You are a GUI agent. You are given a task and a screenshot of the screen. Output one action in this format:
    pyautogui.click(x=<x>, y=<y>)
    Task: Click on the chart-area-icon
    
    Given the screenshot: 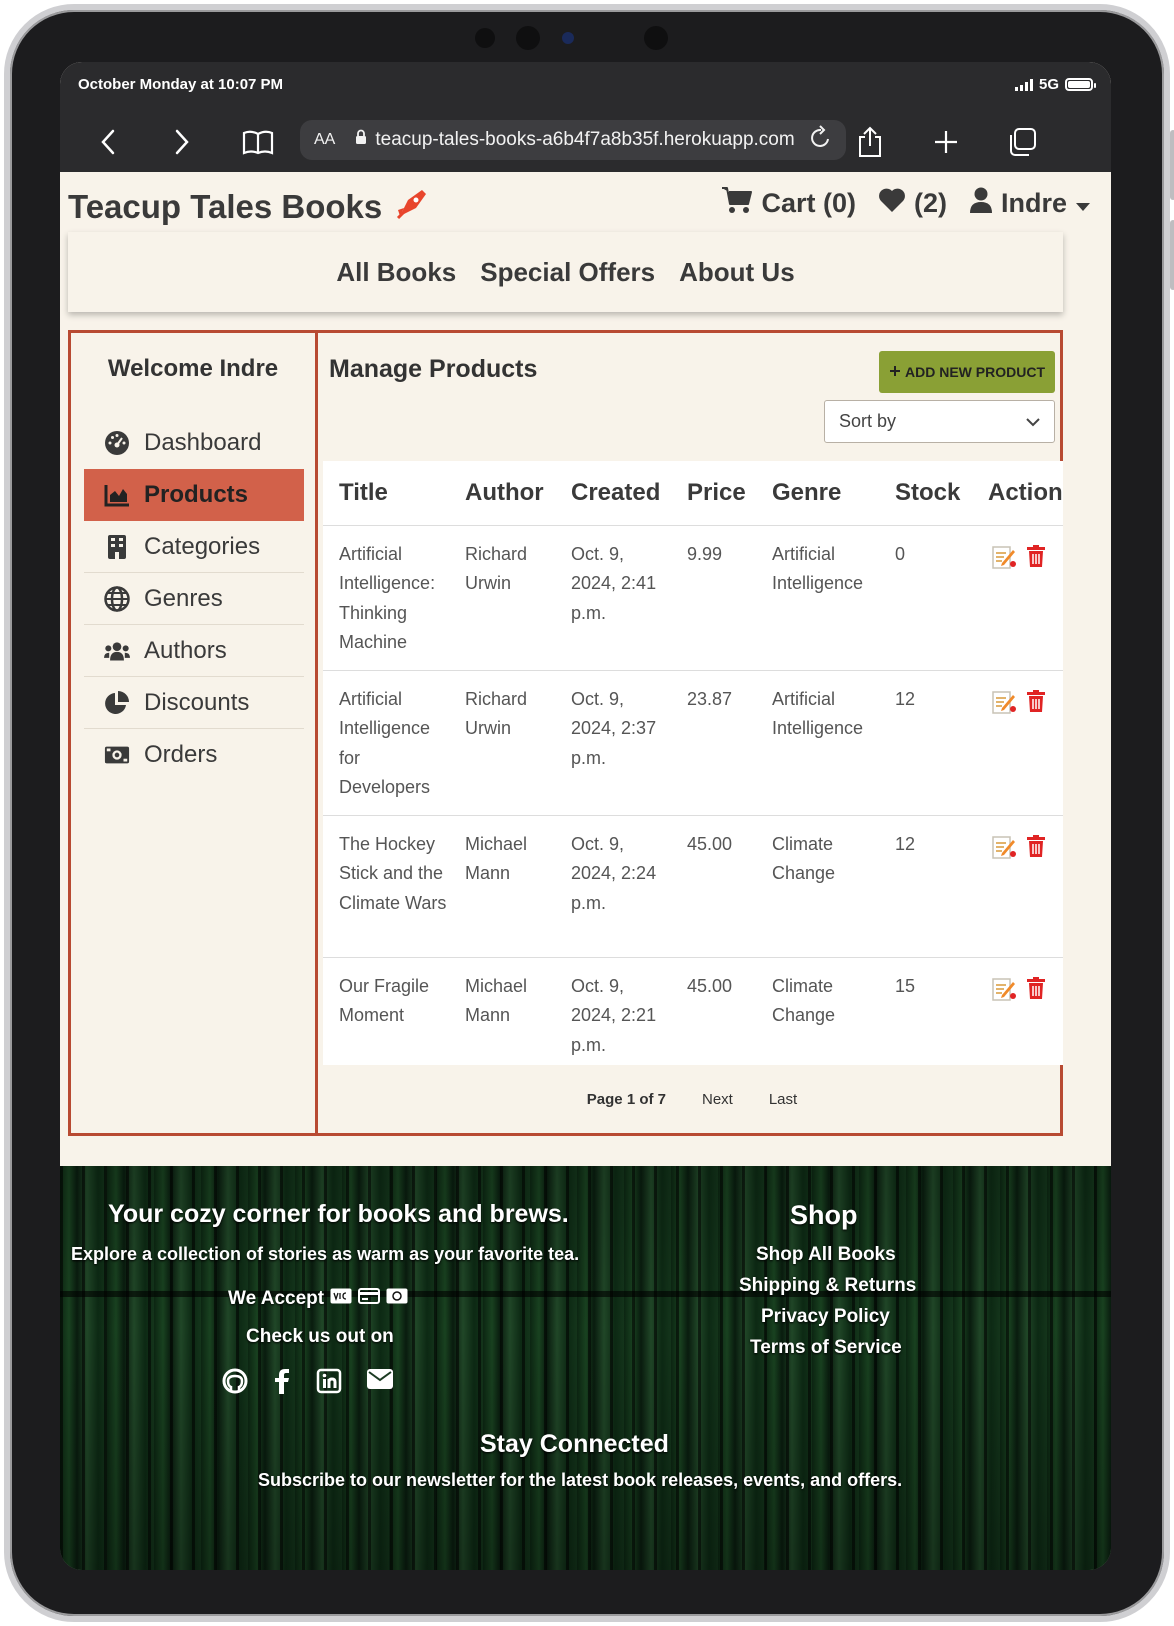 What is the action you would take?
    pyautogui.click(x=117, y=495)
    